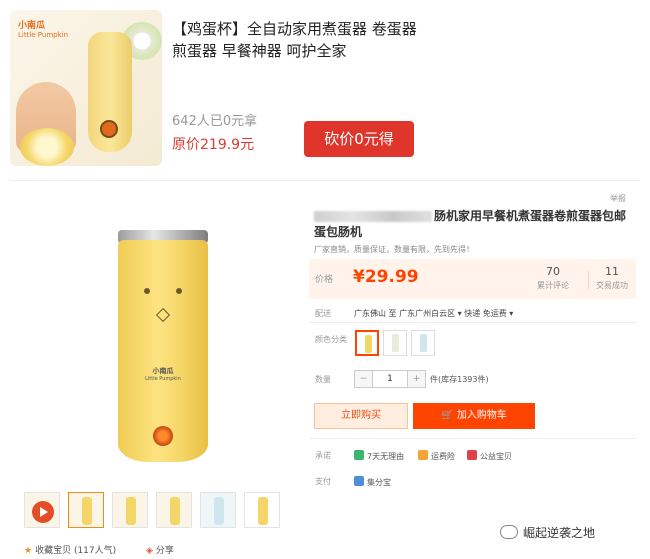 The height and width of the screenshot is (559, 650). I want to click on egg-roll-machine: 小南瓜 Little Pumpkin, so click(163, 347).